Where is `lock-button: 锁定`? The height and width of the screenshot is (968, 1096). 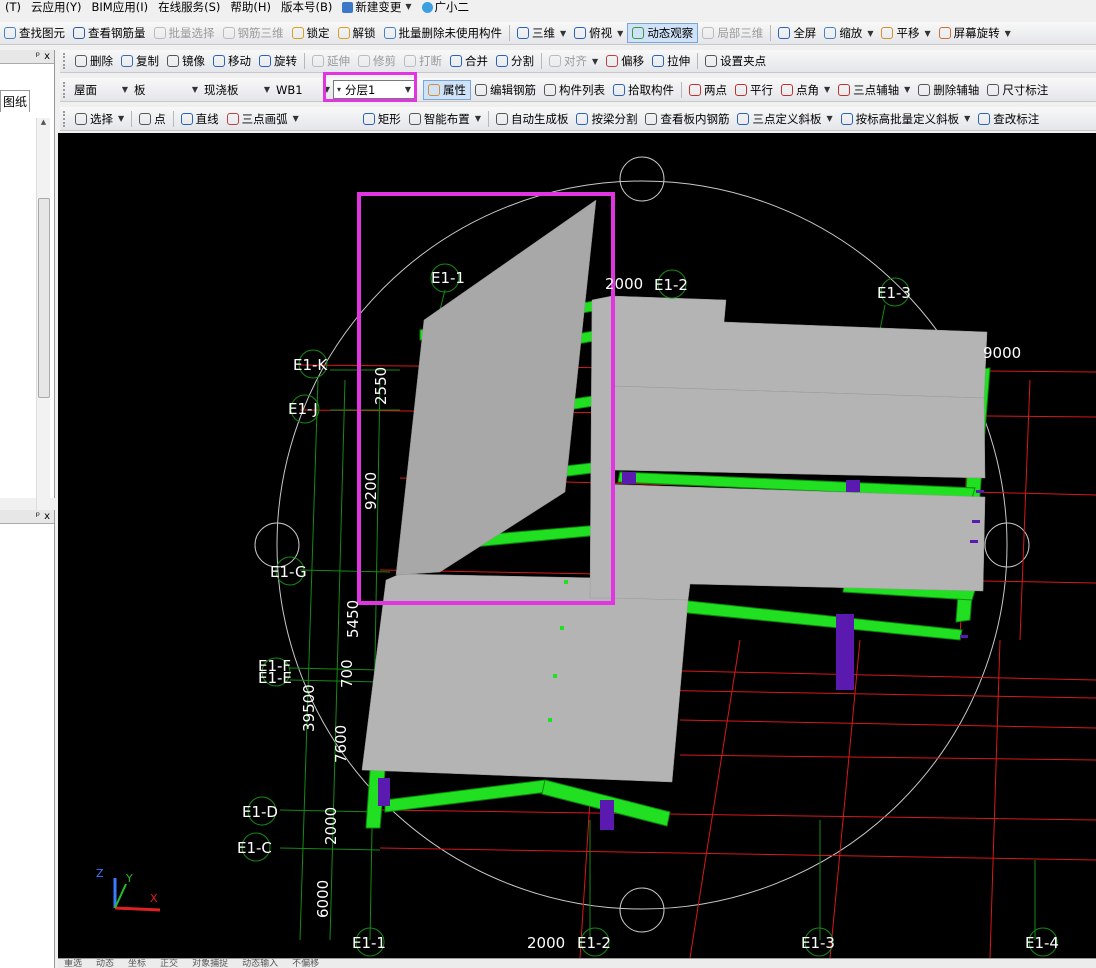 lock-button: 锁定 is located at coordinates (311, 33).